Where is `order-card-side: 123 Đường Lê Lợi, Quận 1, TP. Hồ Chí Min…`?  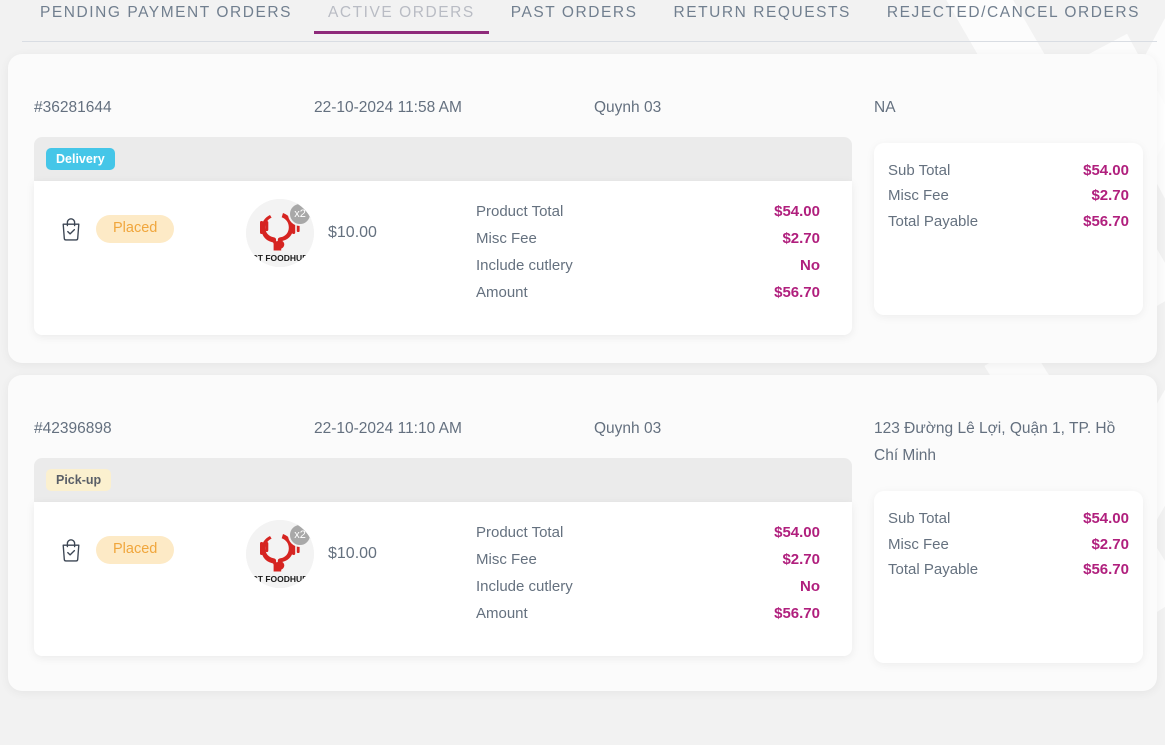
order-card-side: 123 Đường Lê Lợi, Quận 1, TP. Hồ Chí Min… is located at coordinates (1015, 529).